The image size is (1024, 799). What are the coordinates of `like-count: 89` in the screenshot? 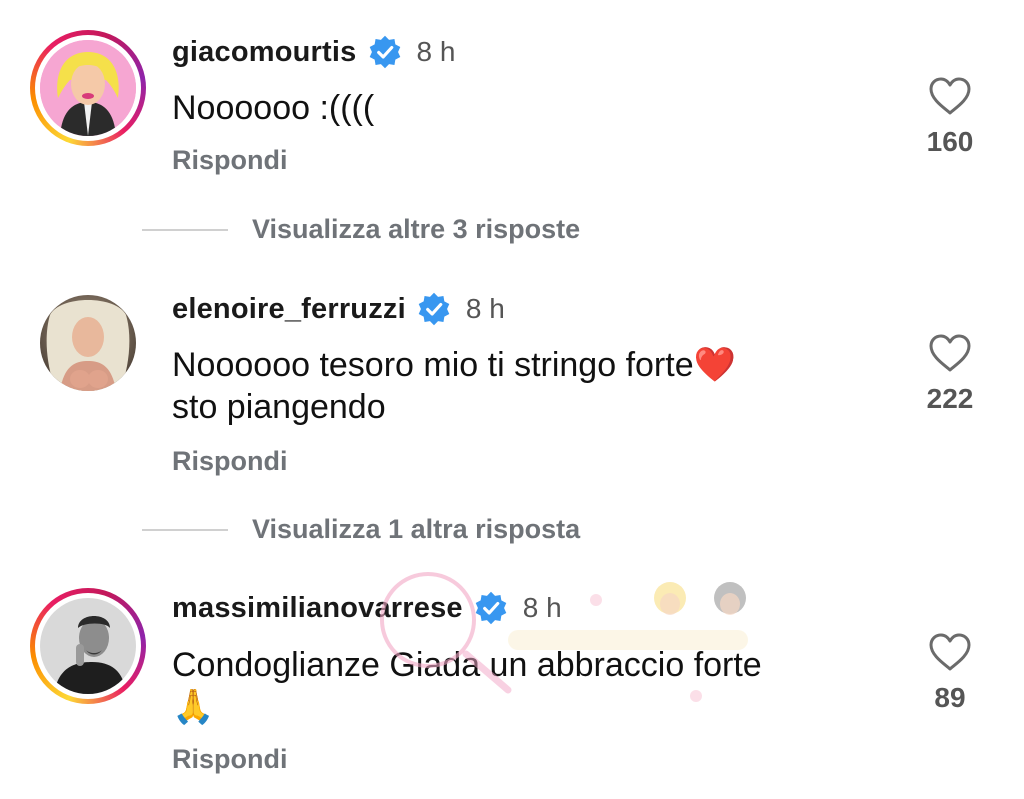 It's located at (950, 697).